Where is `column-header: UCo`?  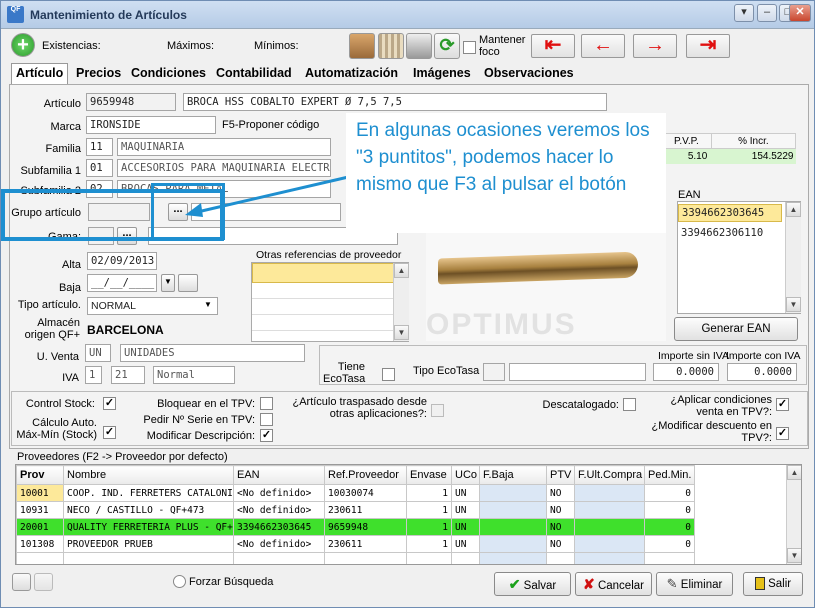
column-header: UCo is located at coordinates (465, 475).